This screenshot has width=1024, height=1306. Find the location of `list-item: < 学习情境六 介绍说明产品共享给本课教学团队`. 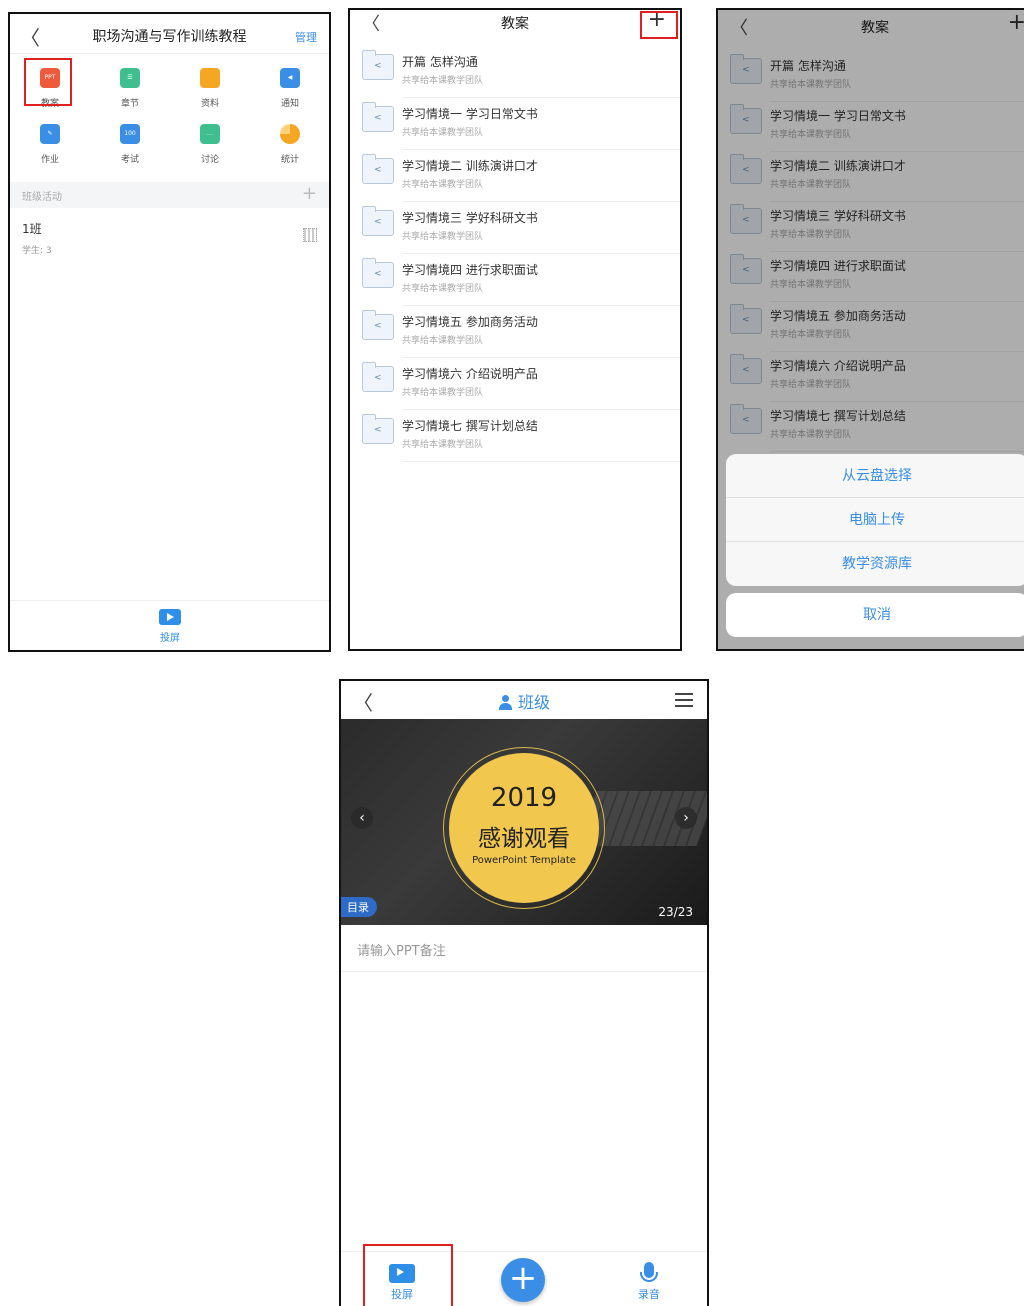

list-item: < 学习情境六 介绍说明产品共享给本课教学团队 is located at coordinates (515, 384).